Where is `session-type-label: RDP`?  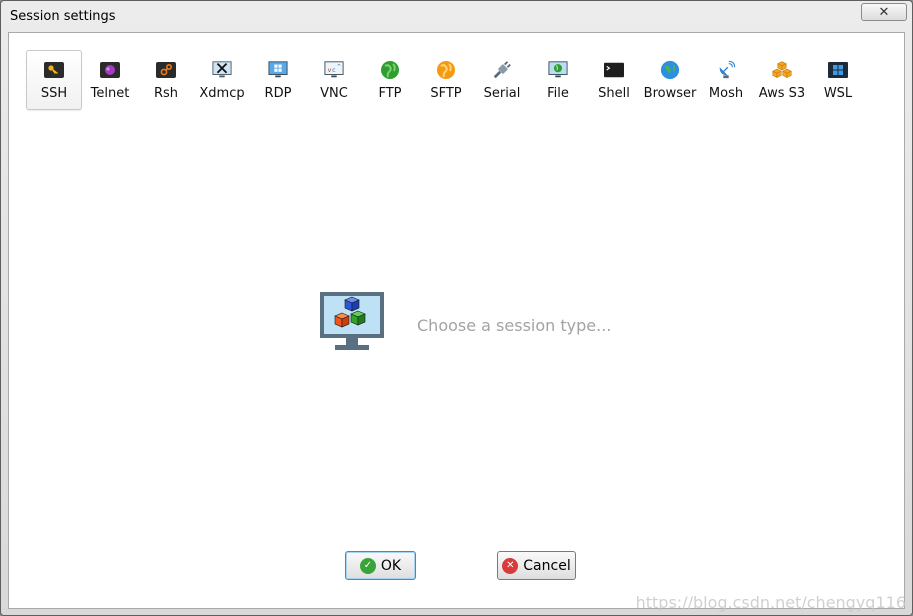 session-type-label: RDP is located at coordinates (278, 93).